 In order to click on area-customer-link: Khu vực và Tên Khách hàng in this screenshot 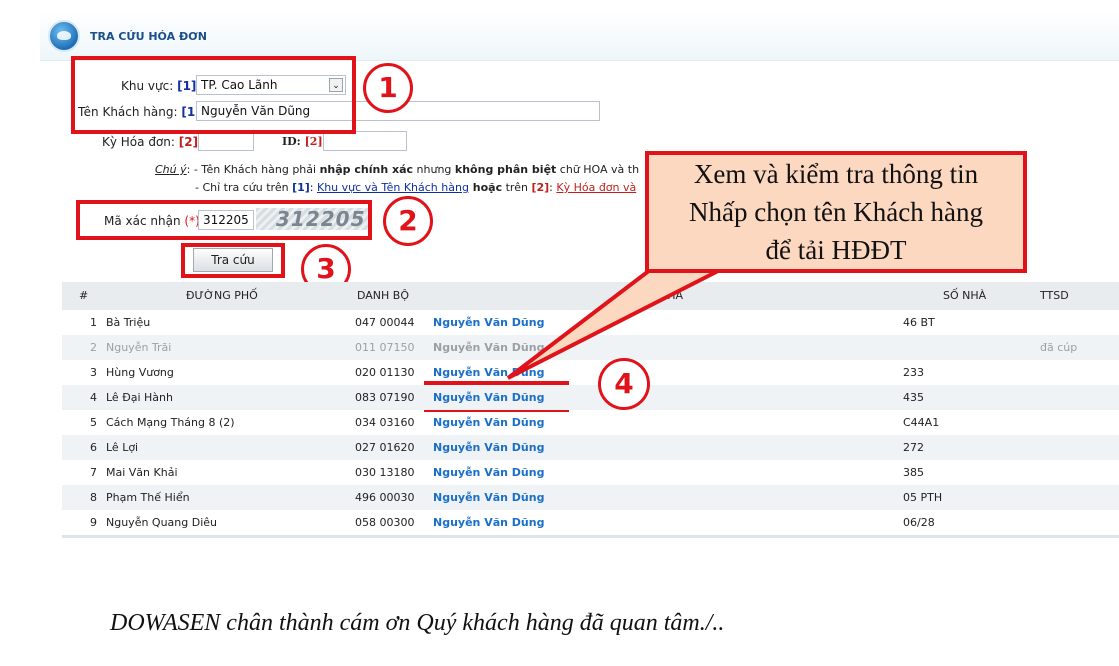, I will do `click(393, 187)`.